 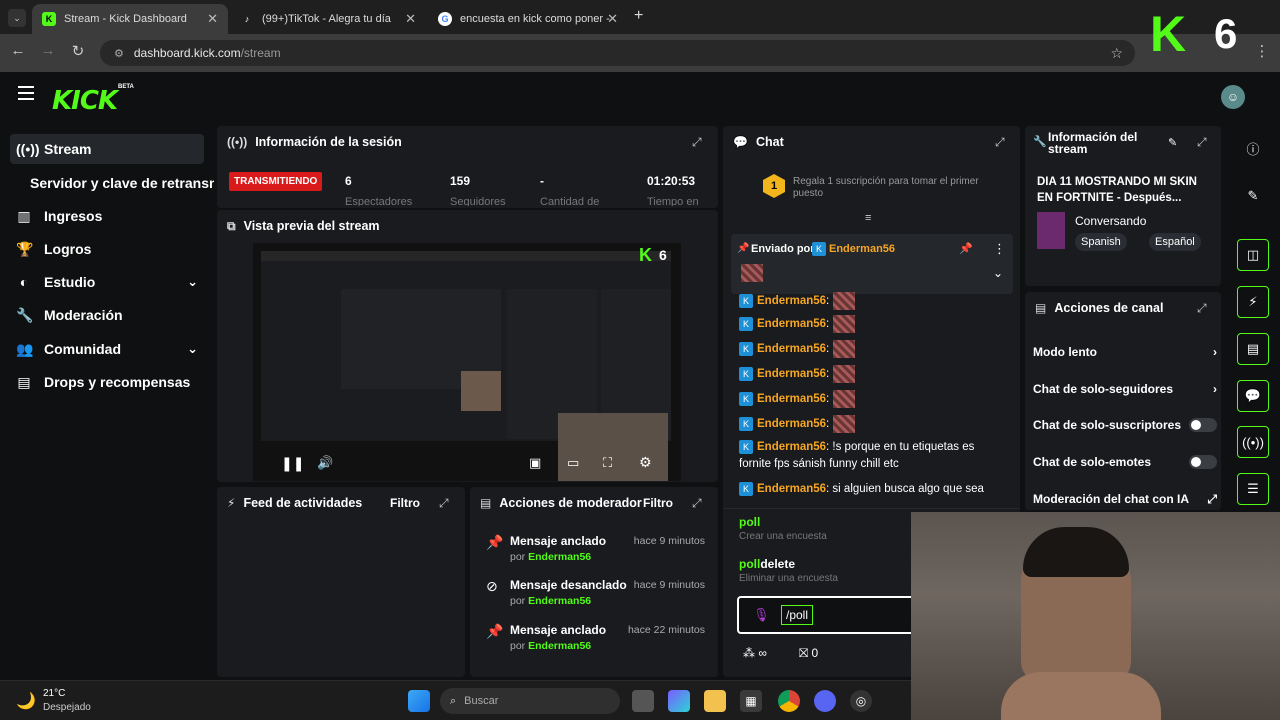 I want to click on sidebar-item-ingresos: ▥ Ingresos, so click(x=107, y=216).